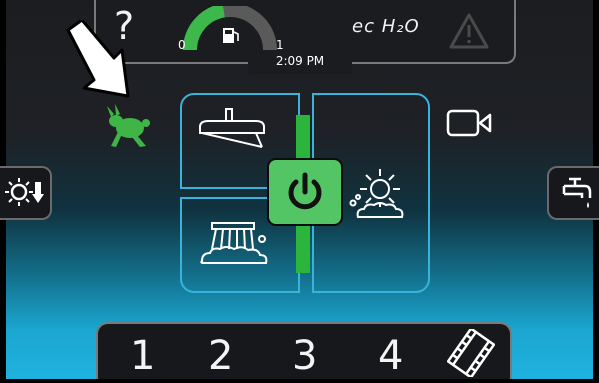 The height and width of the screenshot is (383, 599). I want to click on fuel-level-arc, so click(204, 28).